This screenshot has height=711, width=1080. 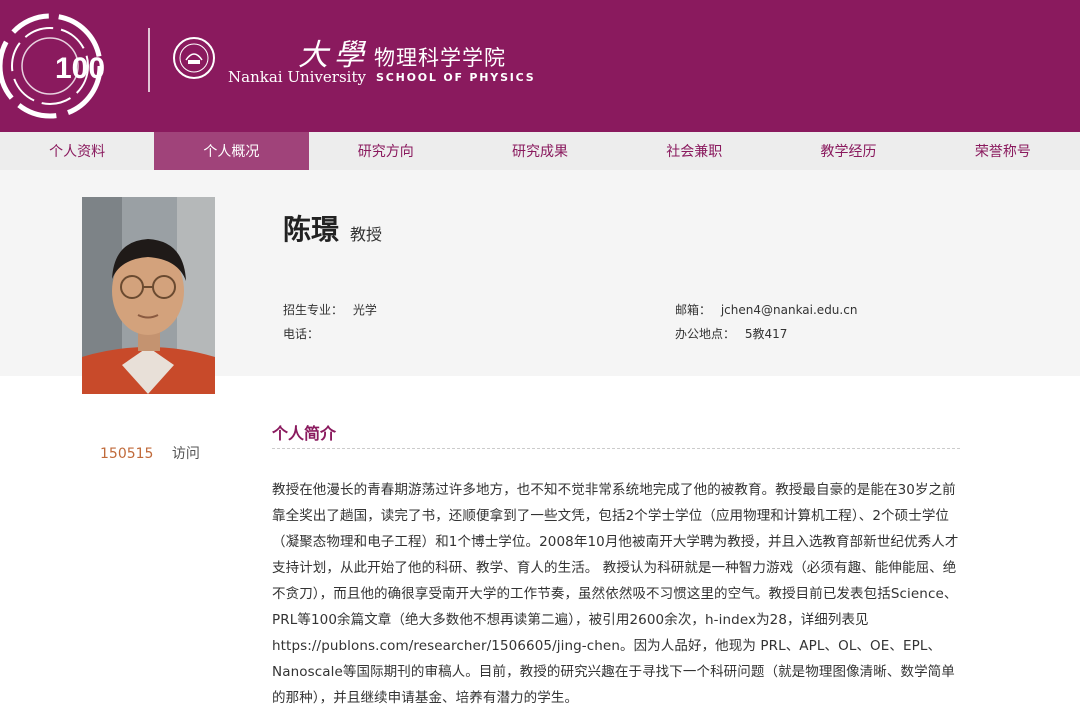 I want to click on email-row: 邮箱： jchen4@nankai.edu.cn, so click(x=766, y=309).